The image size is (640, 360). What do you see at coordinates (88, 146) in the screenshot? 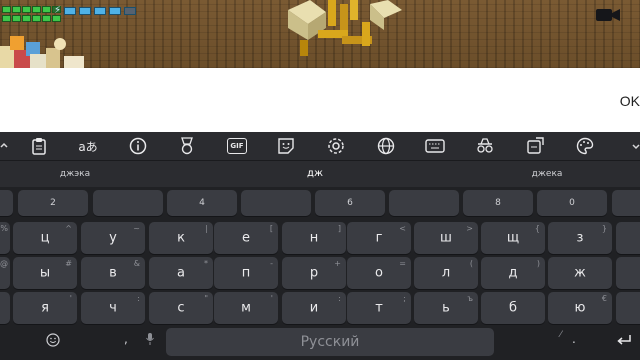
I see `translate-icon: aあ` at bounding box center [88, 146].